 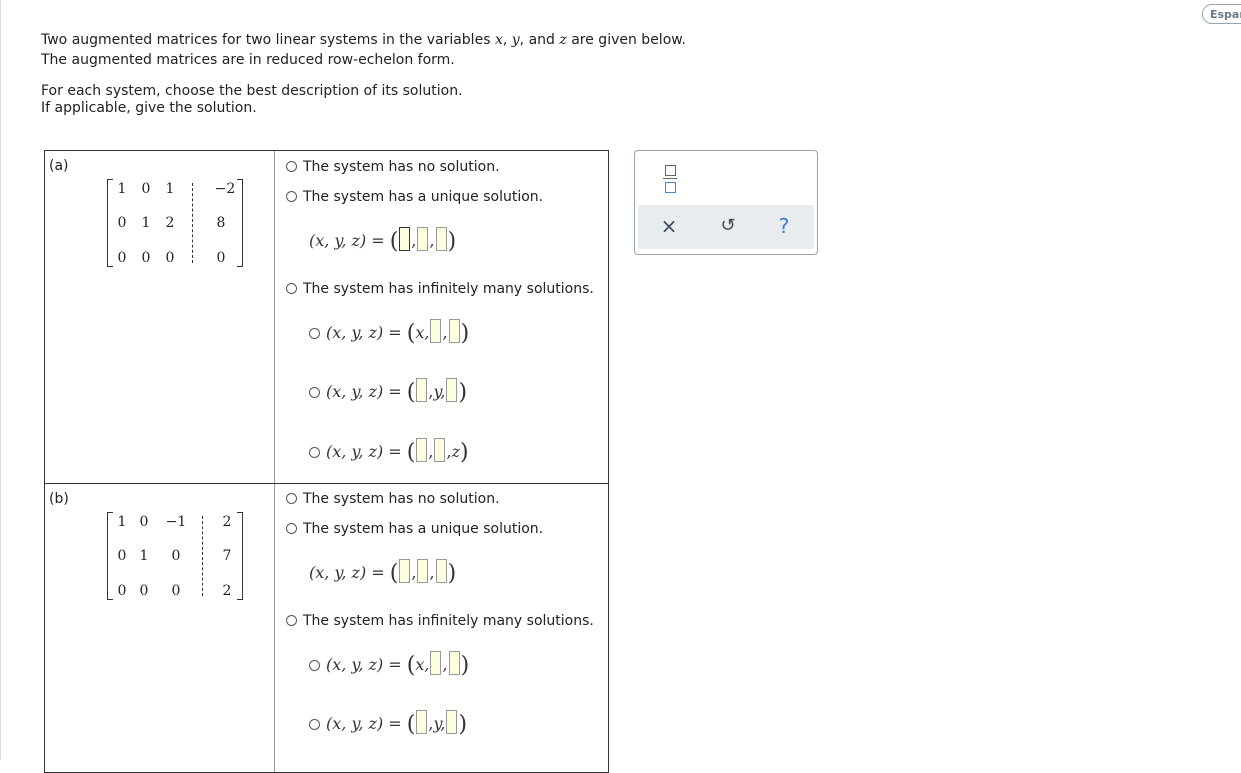 What do you see at coordinates (670, 187) in the screenshot?
I see `fraction-denominator-box` at bounding box center [670, 187].